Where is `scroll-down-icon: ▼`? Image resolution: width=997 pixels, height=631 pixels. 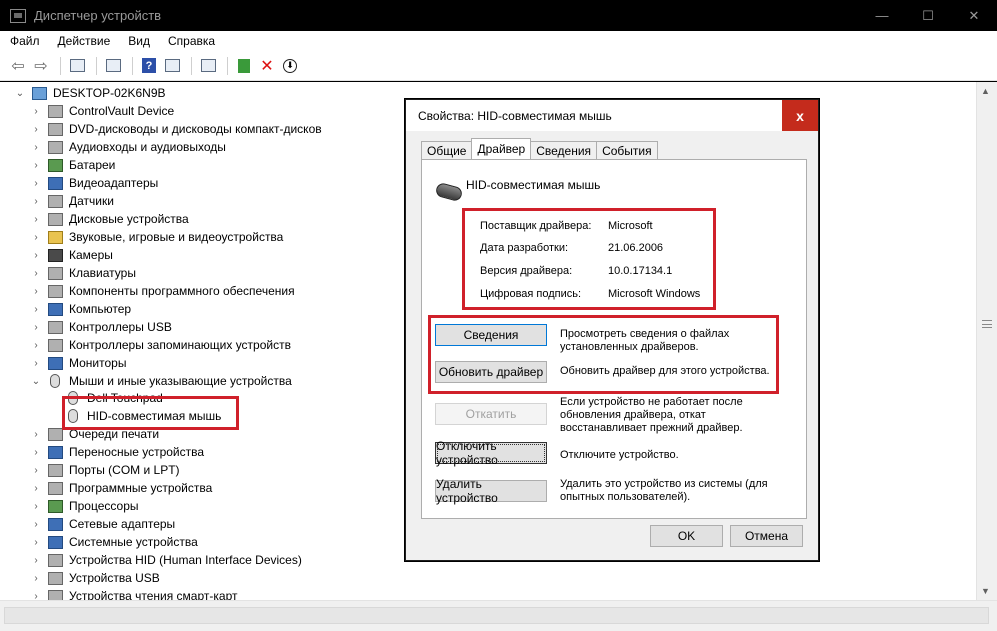
scroll-down-icon: ▼ is located at coordinates (985, 591).